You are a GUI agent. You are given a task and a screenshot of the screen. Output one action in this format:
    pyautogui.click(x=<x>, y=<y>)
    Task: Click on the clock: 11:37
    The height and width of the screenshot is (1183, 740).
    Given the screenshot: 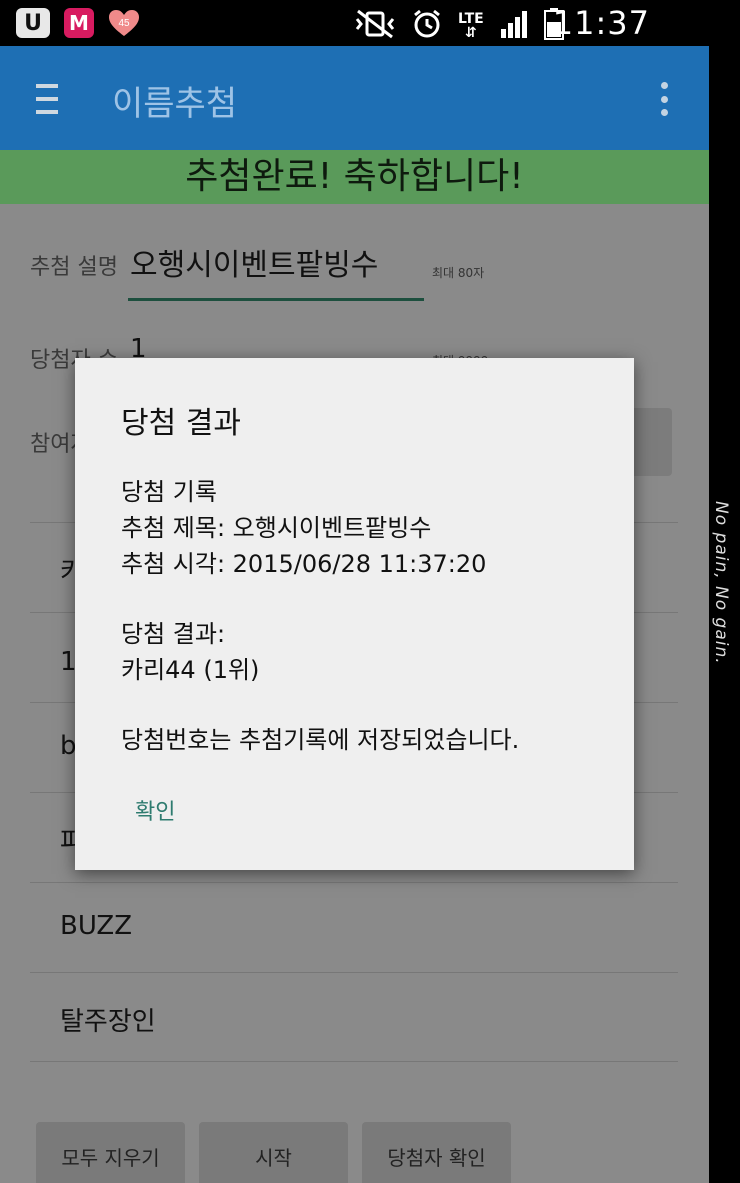 What is the action you would take?
    pyautogui.click(x=601, y=23)
    